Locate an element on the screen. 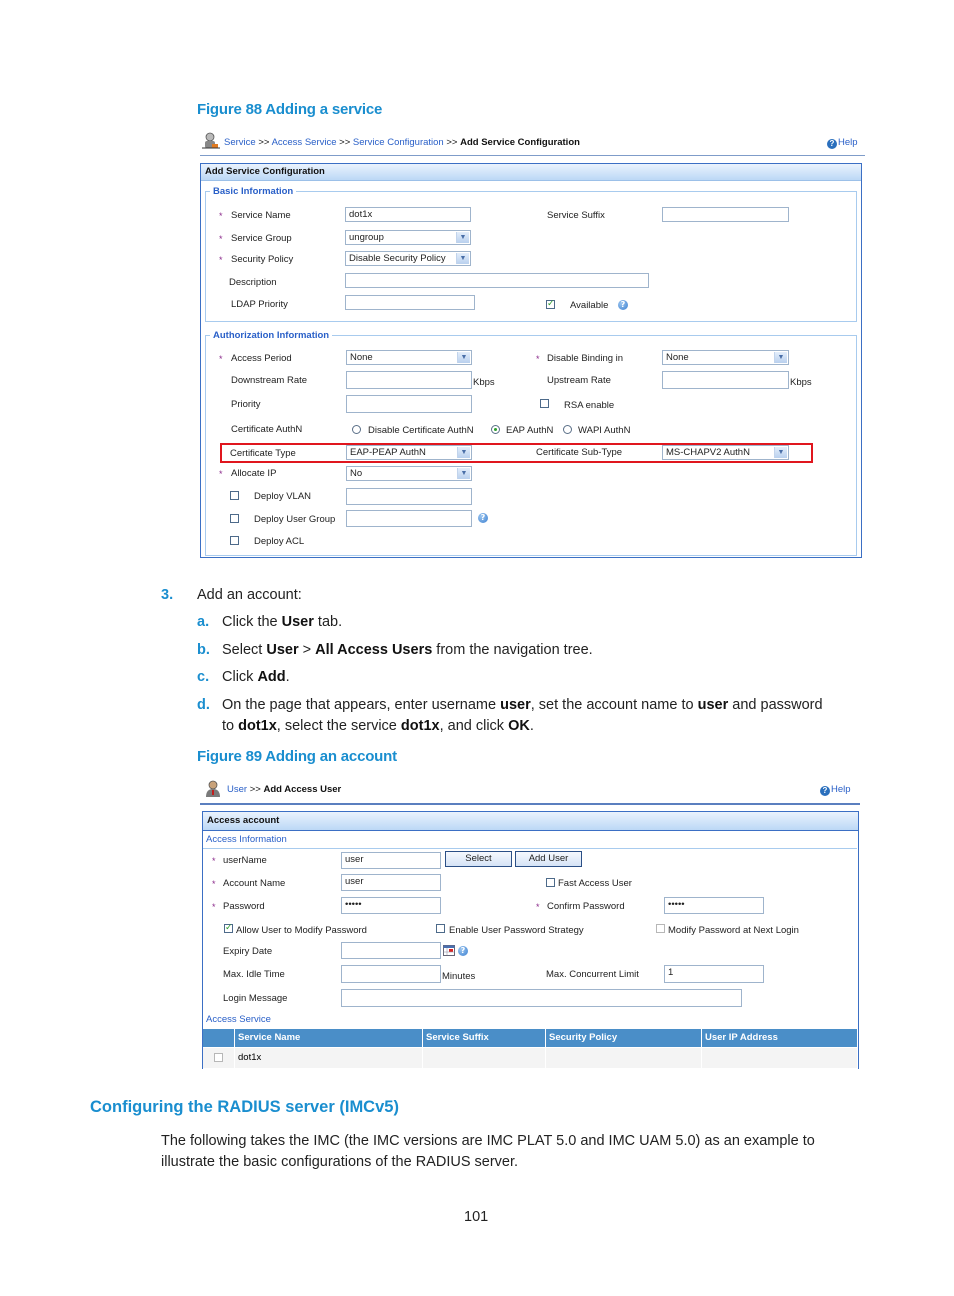 Image resolution: width=954 pixels, height=1296 pixels. login-message-label: Login Message is located at coordinates (255, 998).